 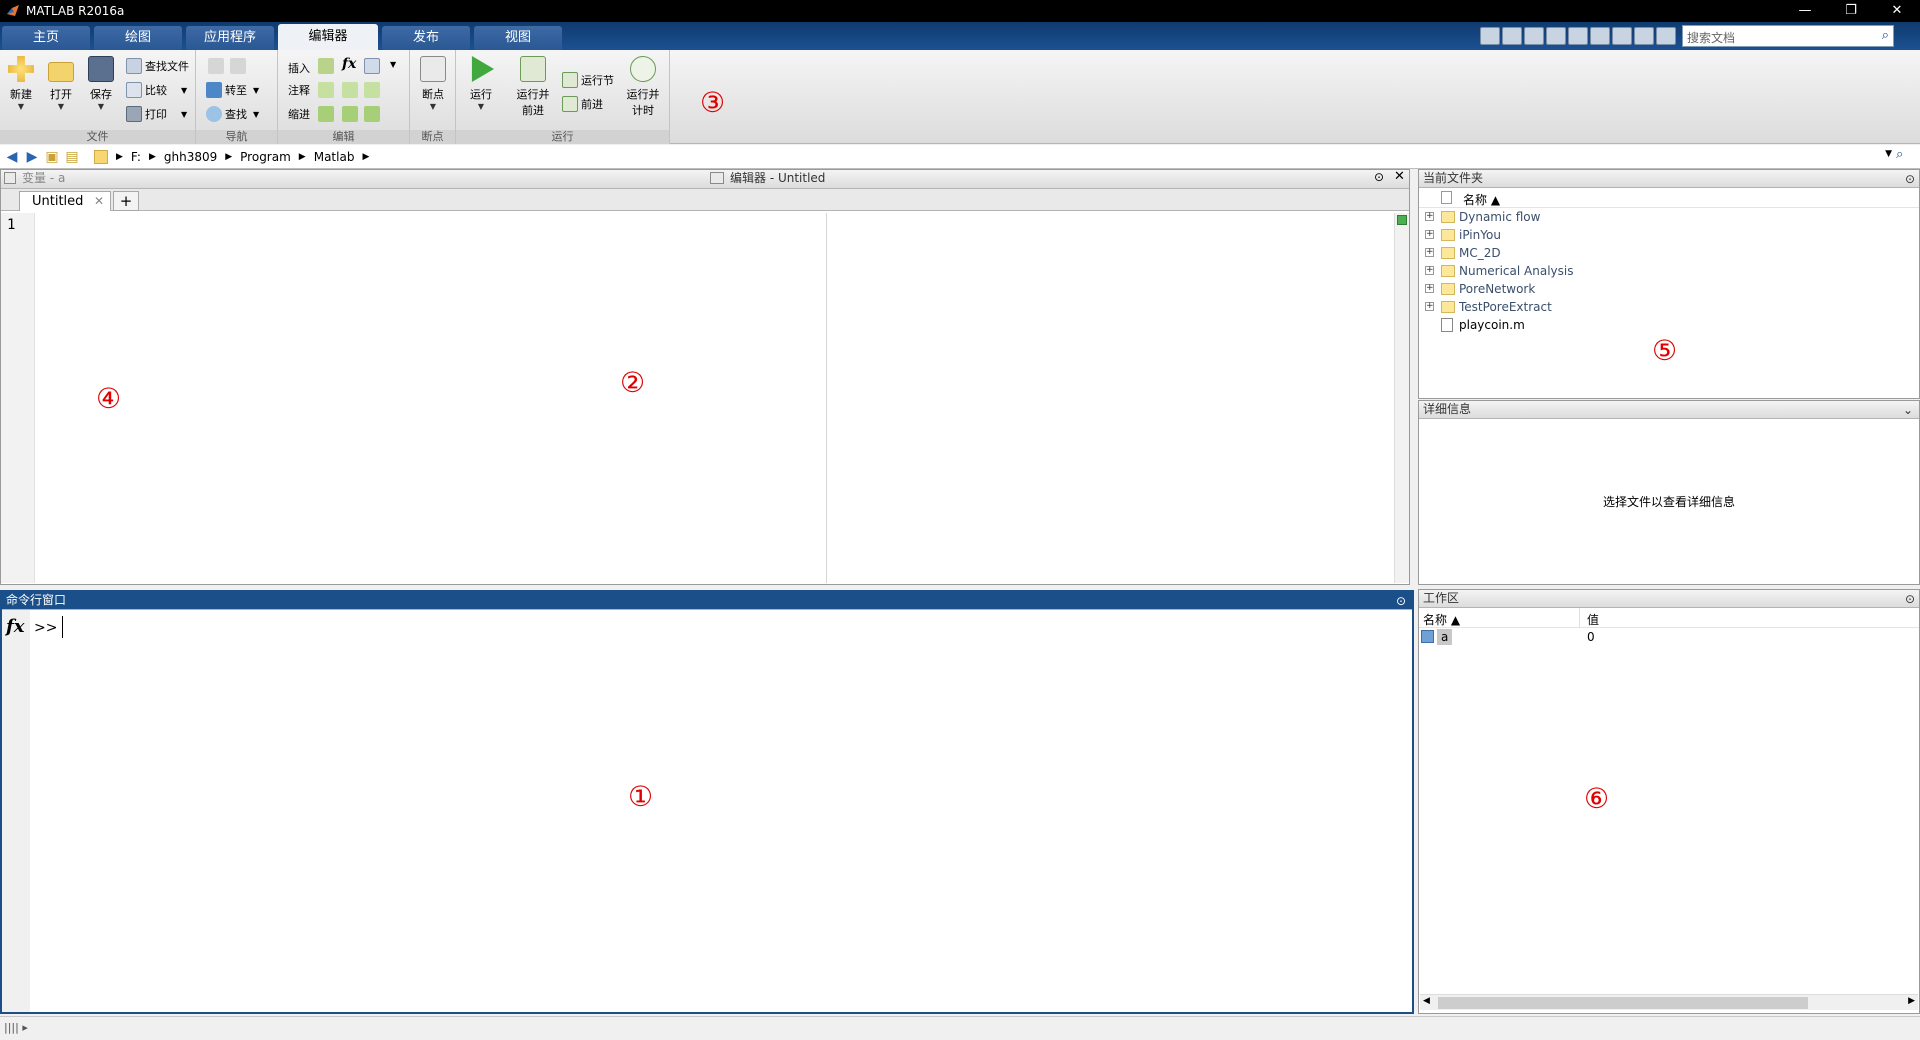 What do you see at coordinates (1556, 36) in the screenshot?
I see `copy-icon` at bounding box center [1556, 36].